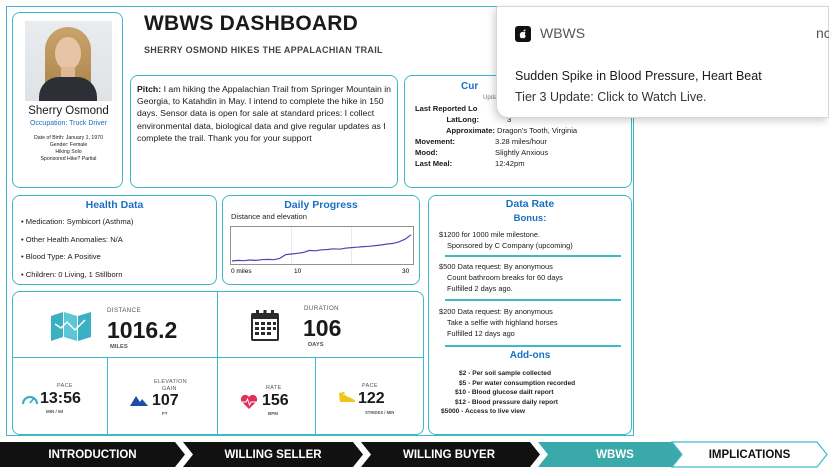  What do you see at coordinates (71, 326) in the screenshot?
I see `map-icon` at bounding box center [71, 326].